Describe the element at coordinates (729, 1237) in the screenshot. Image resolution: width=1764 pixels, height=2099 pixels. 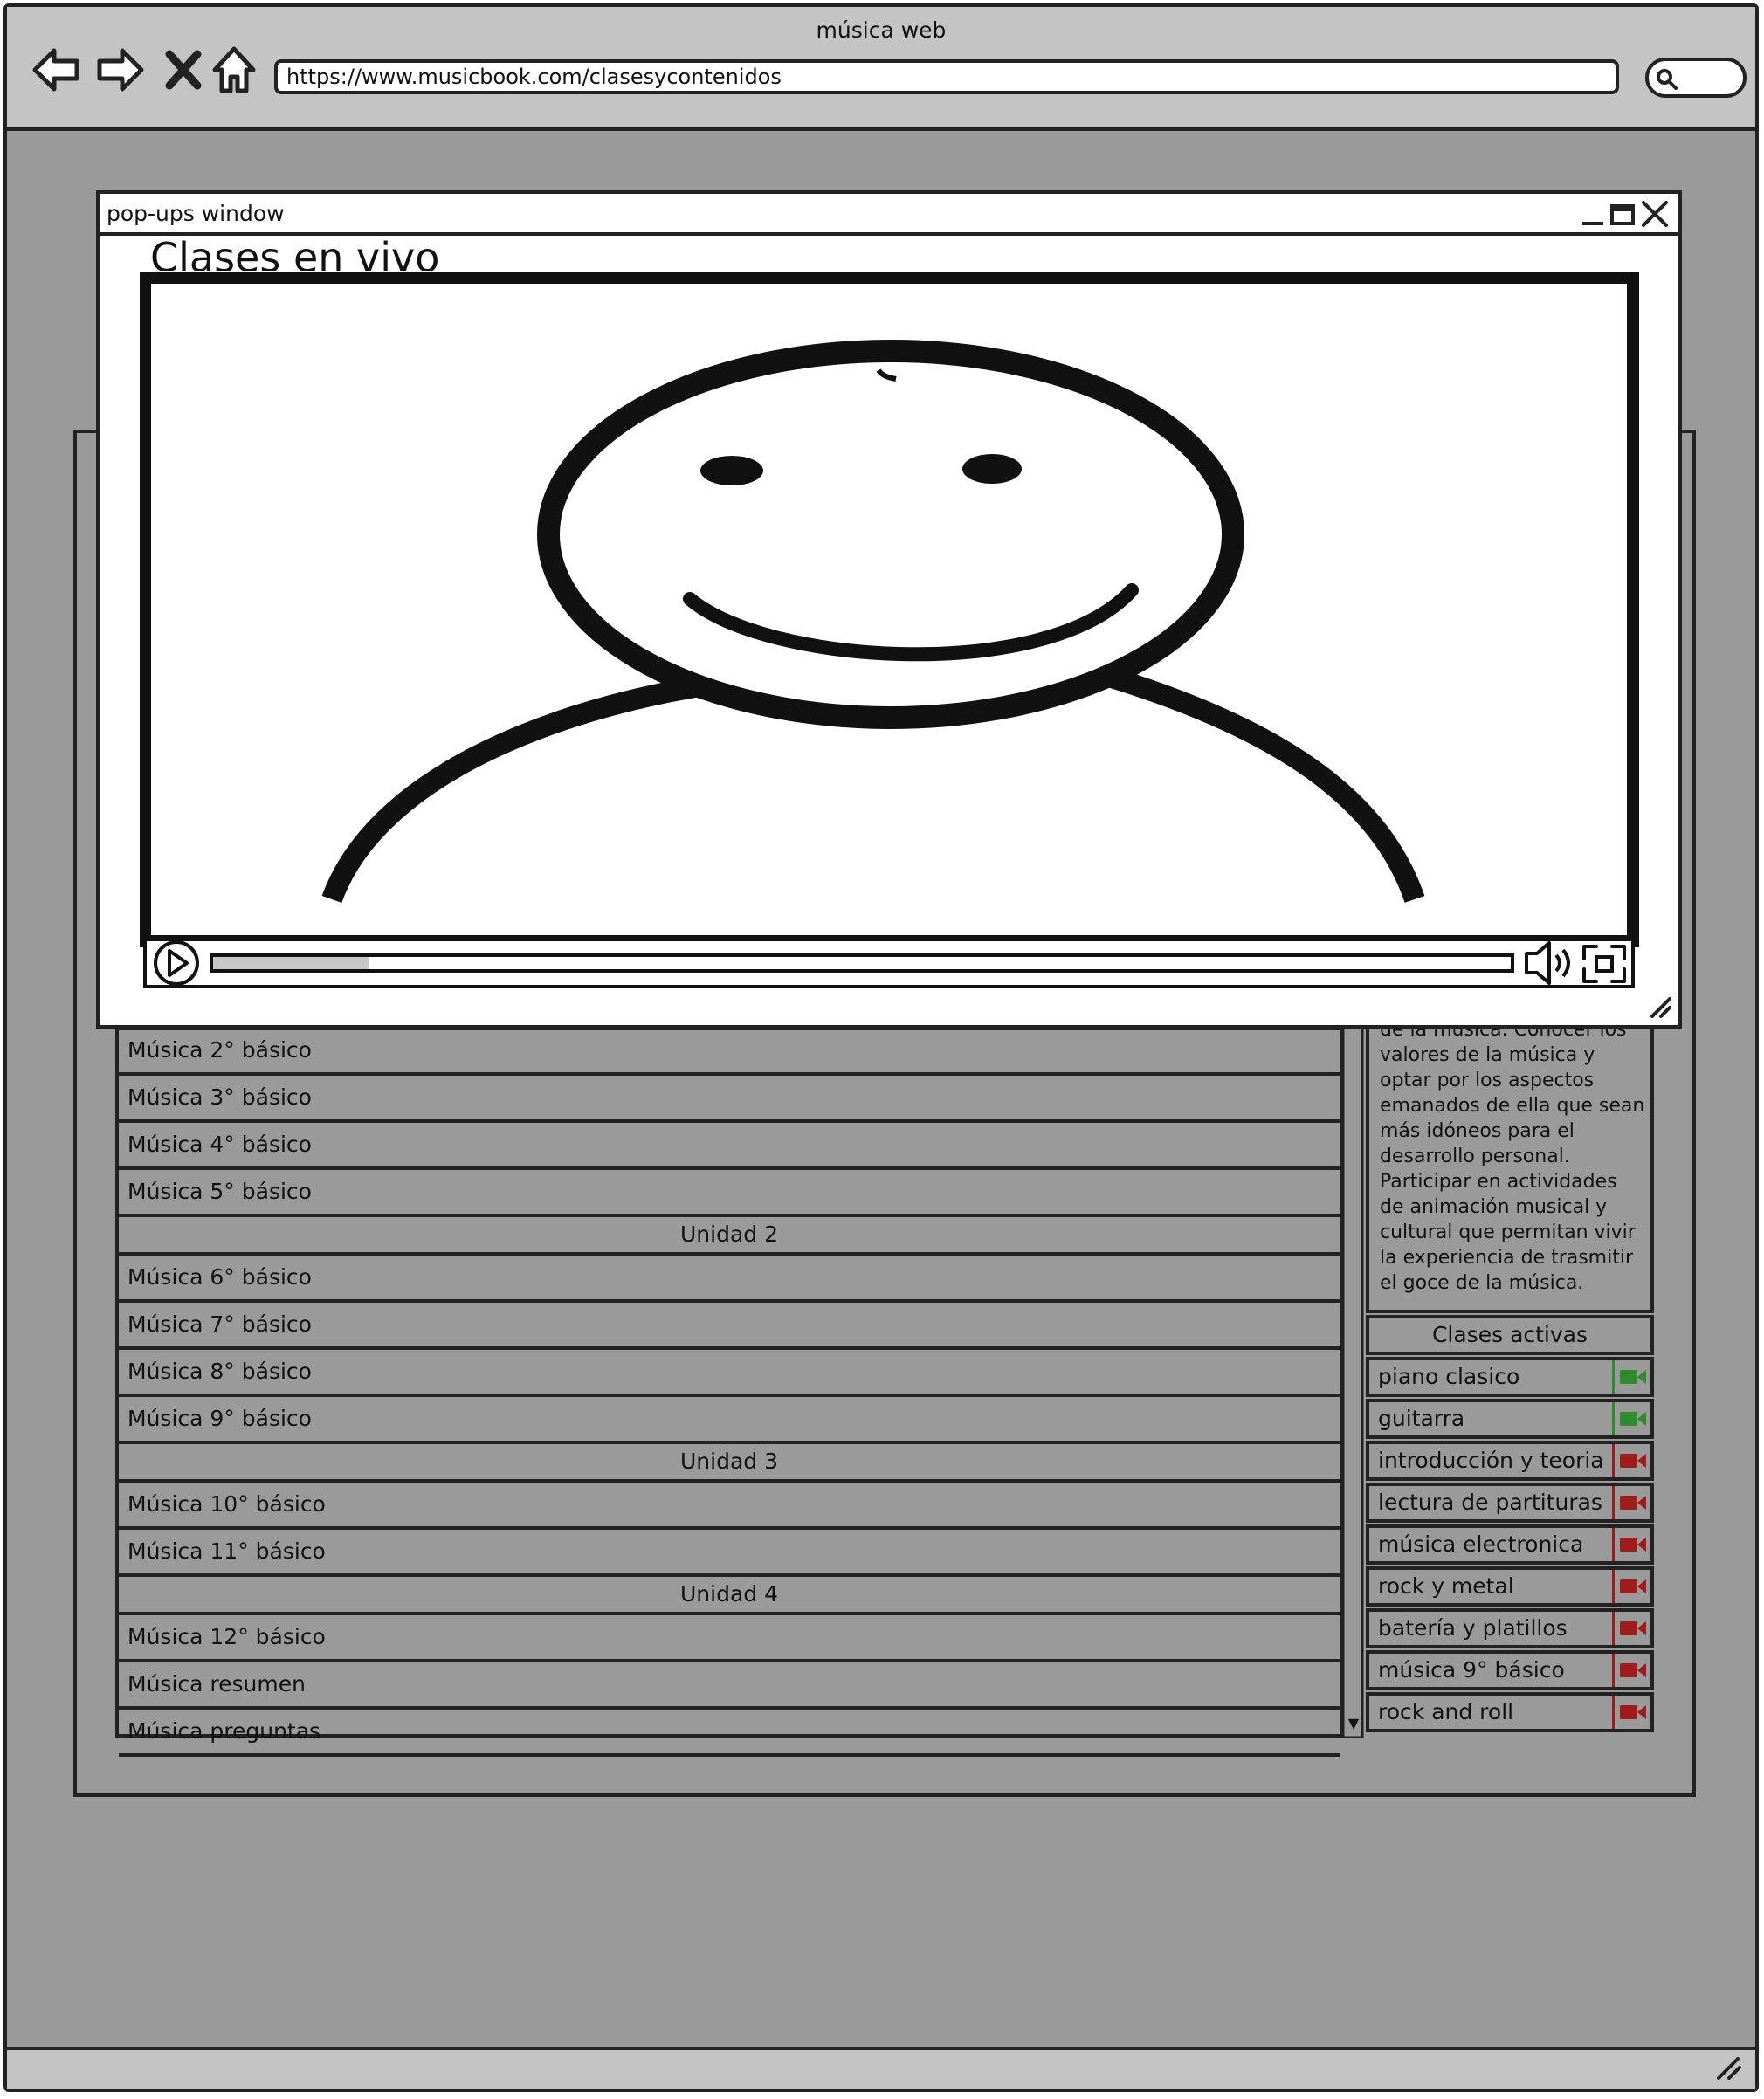
I see `unit-header: Unidad 2` at that location.